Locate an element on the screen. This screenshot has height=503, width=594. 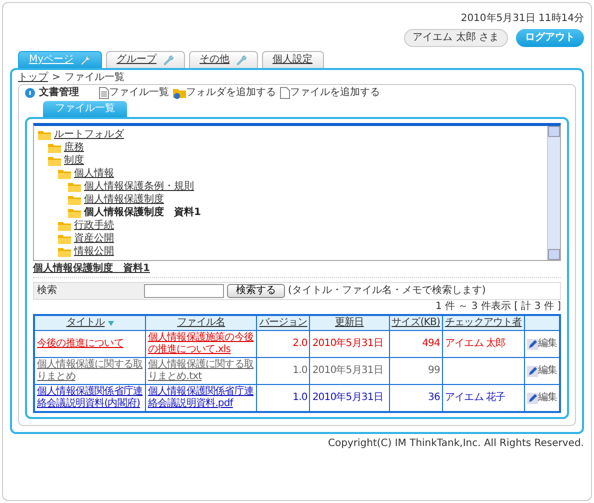
scrollbar is located at coordinates (553, 193).